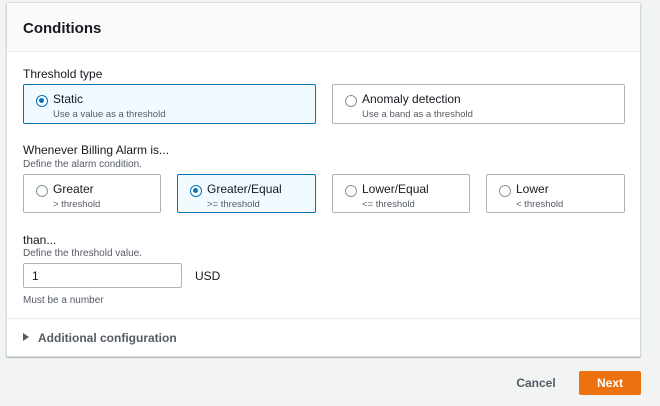 The width and height of the screenshot is (660, 406). What do you see at coordinates (388, 204) in the screenshot?
I see `lower-equal-description: <= threshold` at bounding box center [388, 204].